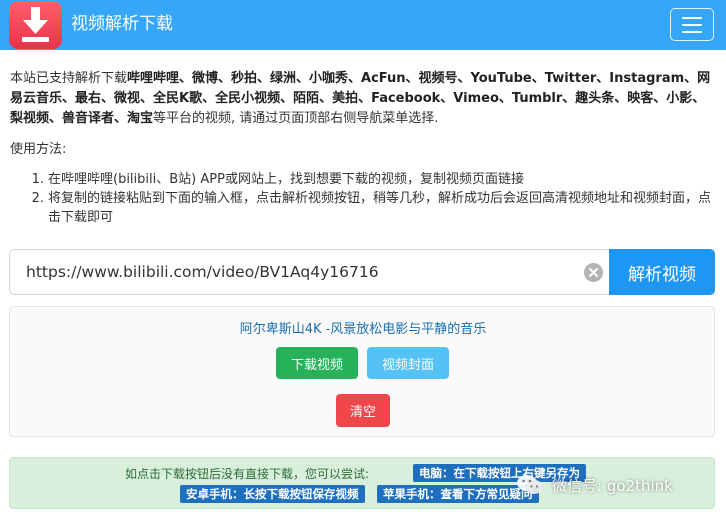  What do you see at coordinates (122, 24) in the screenshot?
I see `brand-title: 视频解析下载` at bounding box center [122, 24].